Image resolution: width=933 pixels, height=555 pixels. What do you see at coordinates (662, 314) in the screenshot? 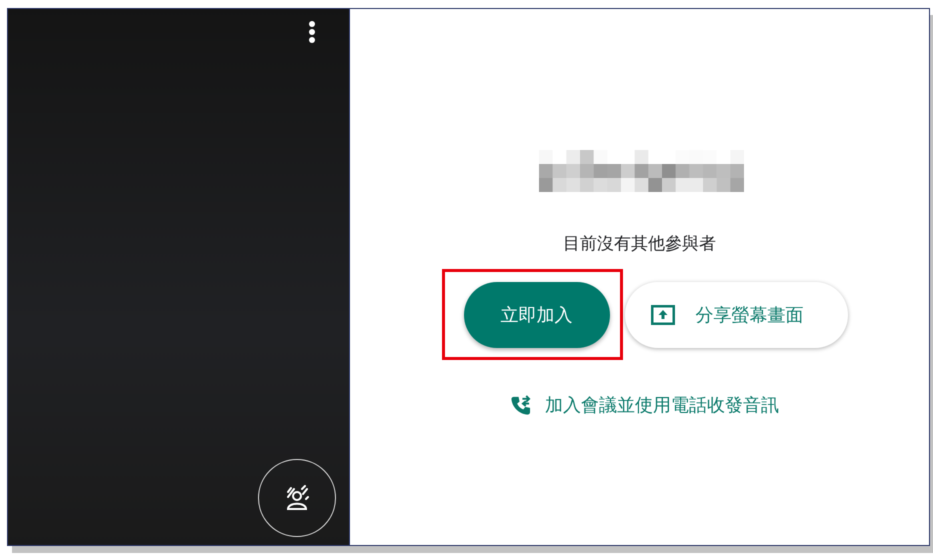
I see `upload-screen-icon` at bounding box center [662, 314].